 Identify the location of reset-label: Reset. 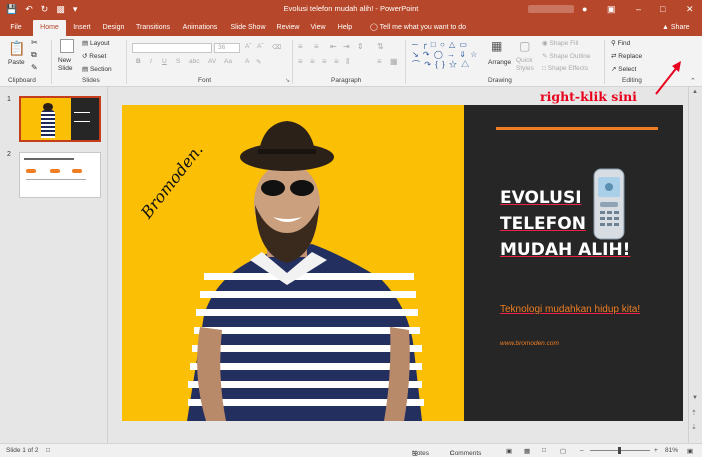
(98, 56).